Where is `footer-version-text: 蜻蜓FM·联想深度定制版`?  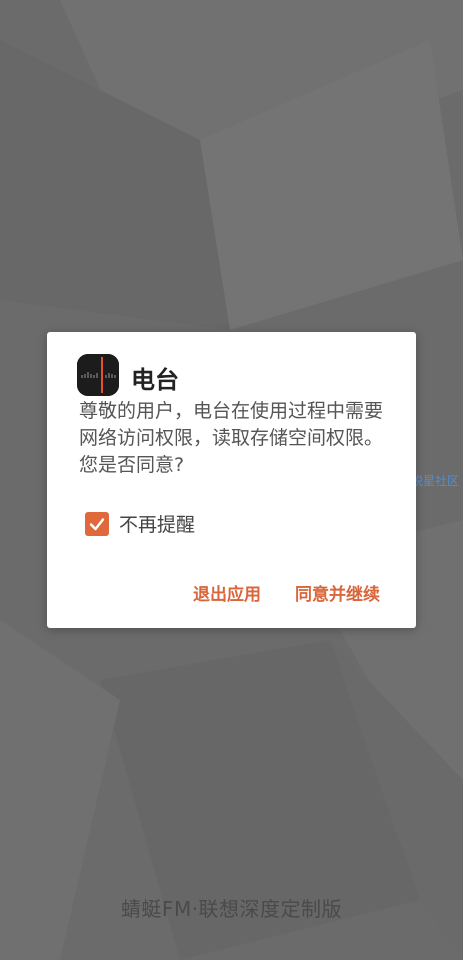 footer-version-text: 蜻蜓FM·联想深度定制版 is located at coordinates (231, 909).